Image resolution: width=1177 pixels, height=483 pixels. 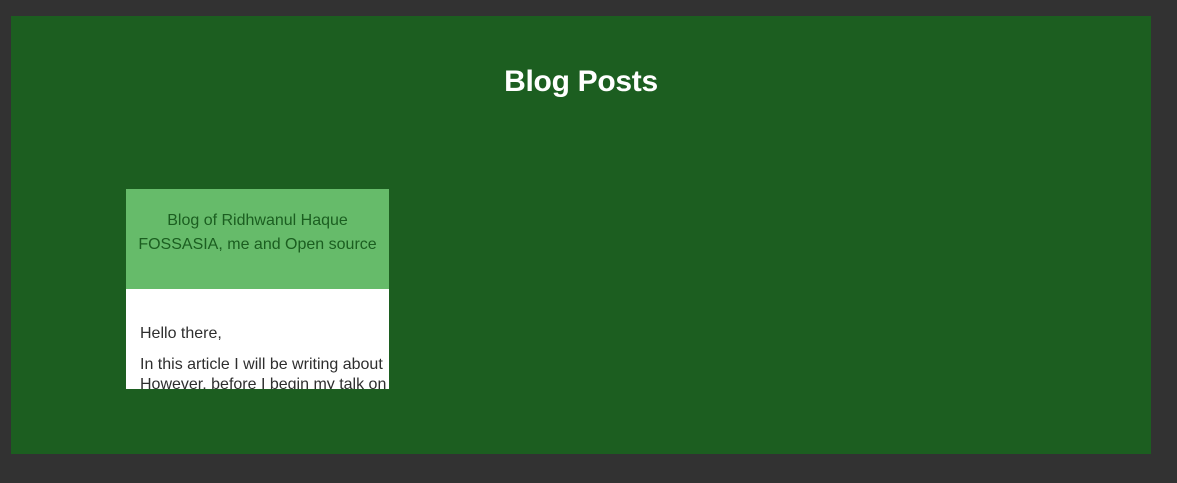 What do you see at coordinates (257, 220) in the screenshot?
I see `blog-name: Blog of Ridhwanul Haque` at bounding box center [257, 220].